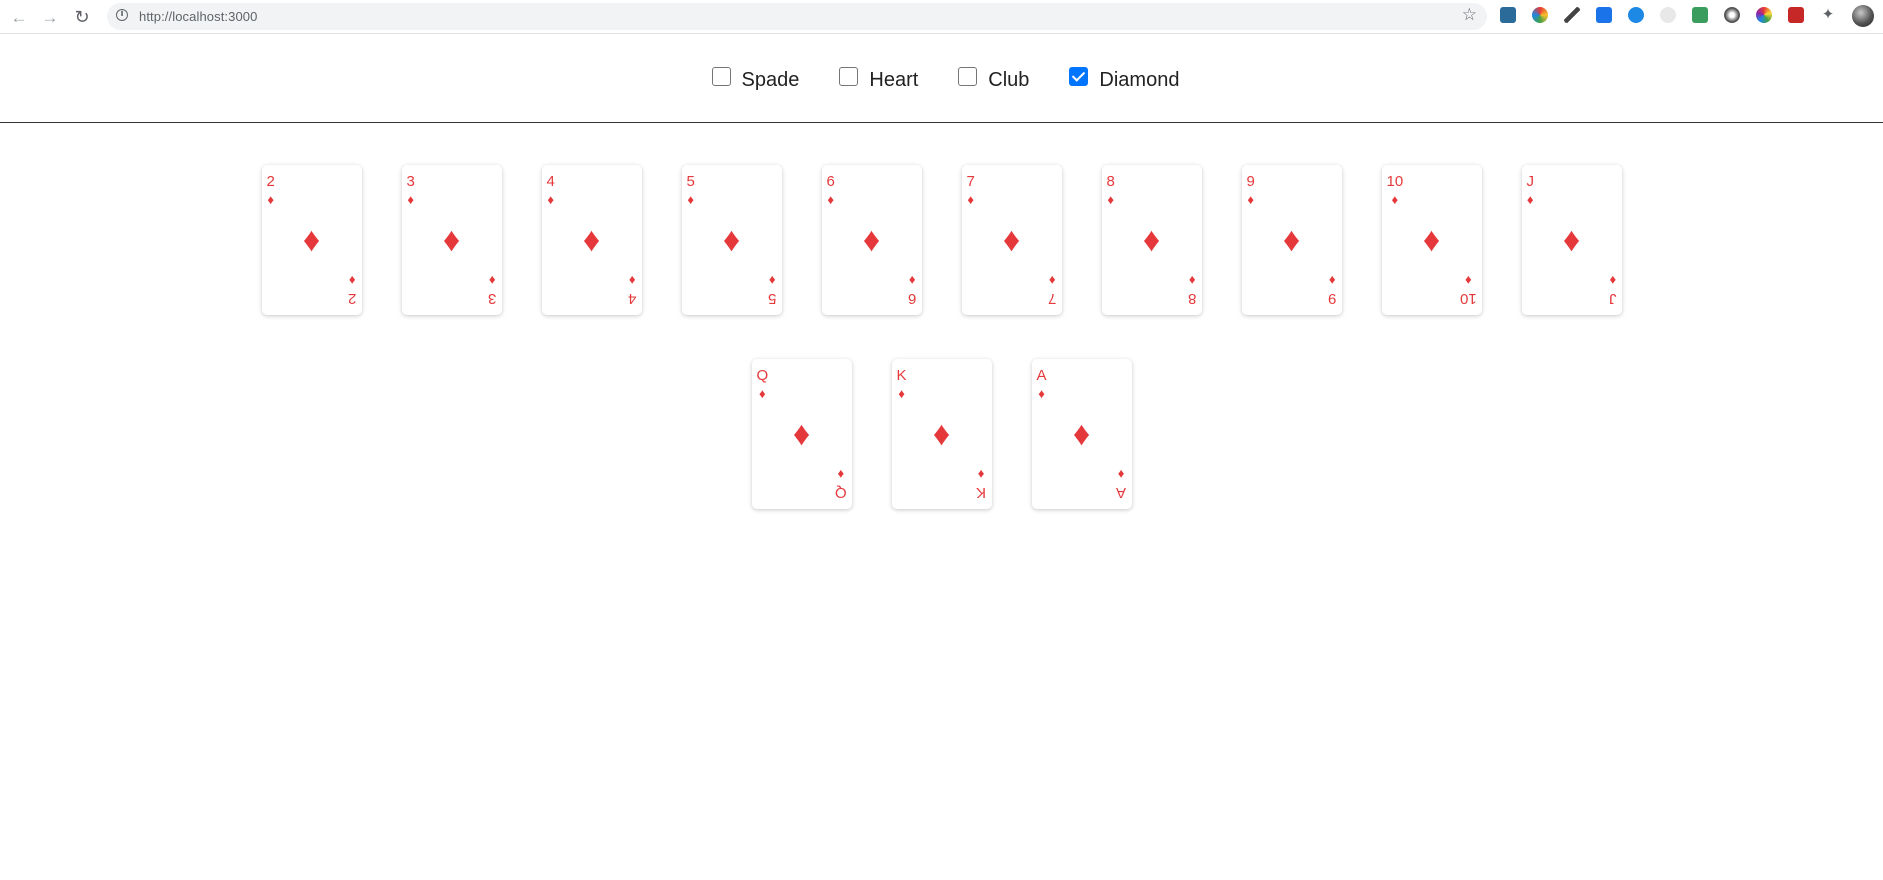 This screenshot has width=1883, height=880. What do you see at coordinates (770, 79) in the screenshot?
I see `filter-label: Spade` at bounding box center [770, 79].